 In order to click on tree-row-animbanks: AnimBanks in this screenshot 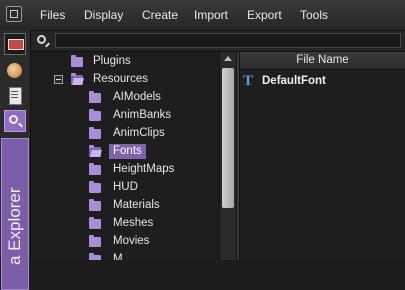, I will do `click(125, 116)`.